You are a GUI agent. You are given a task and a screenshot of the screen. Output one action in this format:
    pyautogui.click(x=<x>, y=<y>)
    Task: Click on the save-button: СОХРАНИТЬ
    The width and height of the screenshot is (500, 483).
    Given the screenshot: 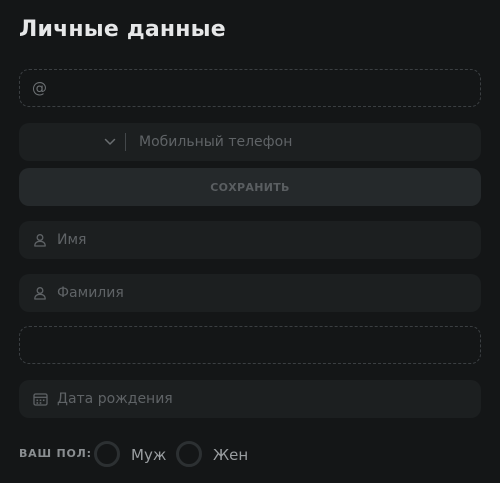 What is the action you would take?
    pyautogui.click(x=250, y=187)
    